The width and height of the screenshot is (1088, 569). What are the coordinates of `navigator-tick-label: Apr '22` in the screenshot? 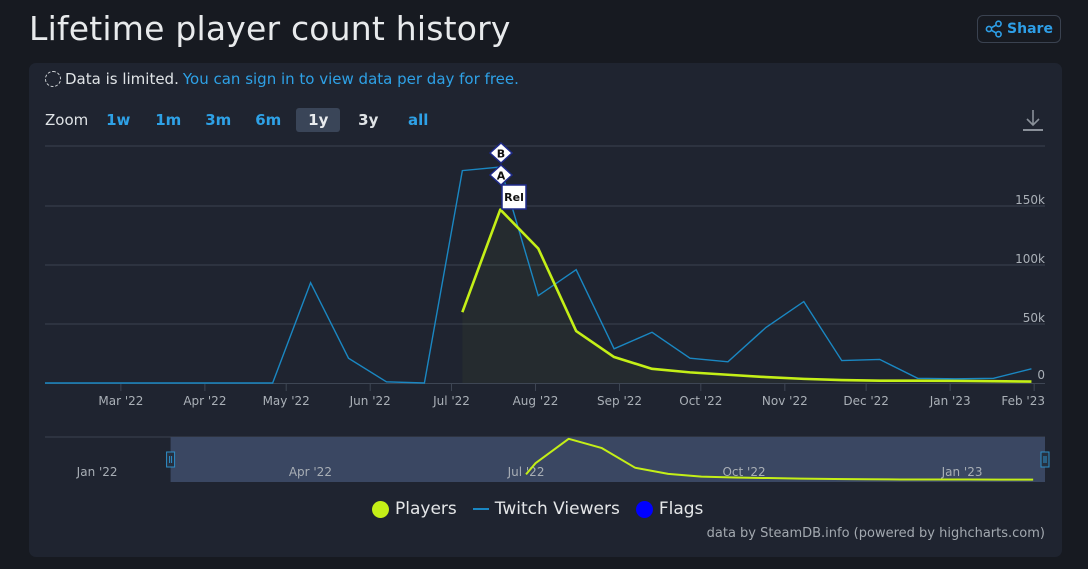 It's located at (310, 472).